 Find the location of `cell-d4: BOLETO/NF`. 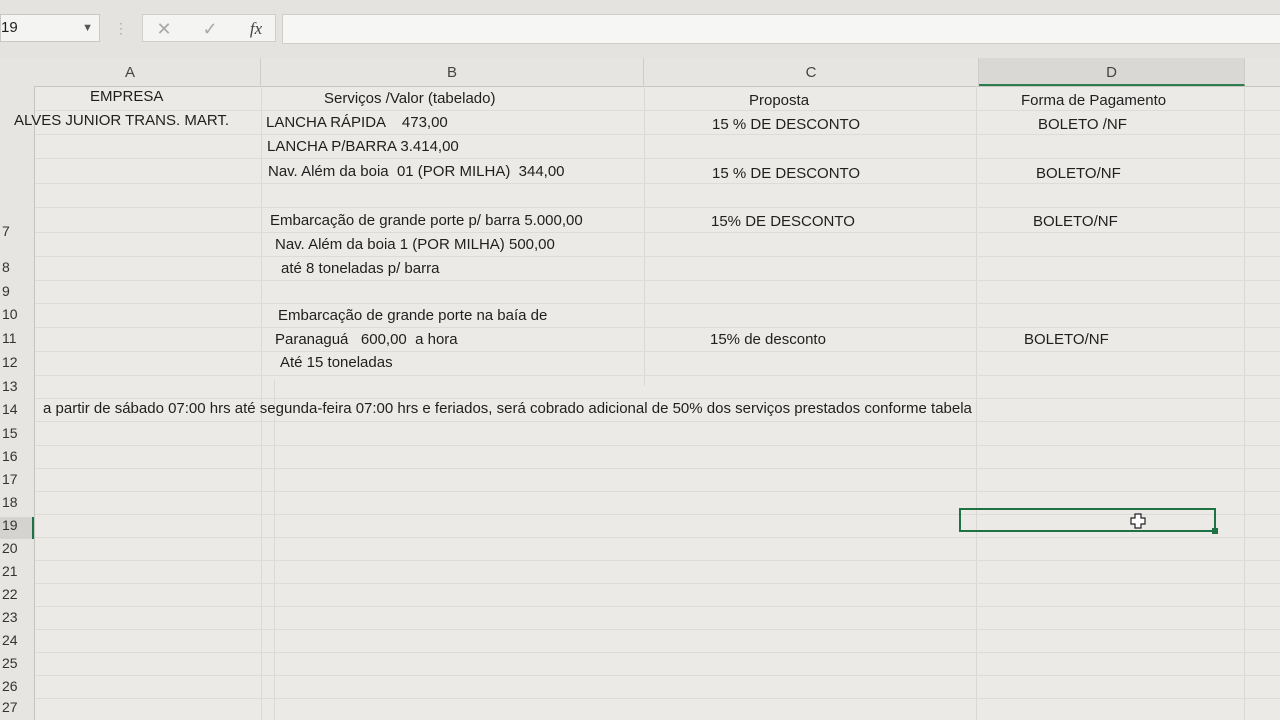

cell-d4: BOLETO/NF is located at coordinates (1078, 173).